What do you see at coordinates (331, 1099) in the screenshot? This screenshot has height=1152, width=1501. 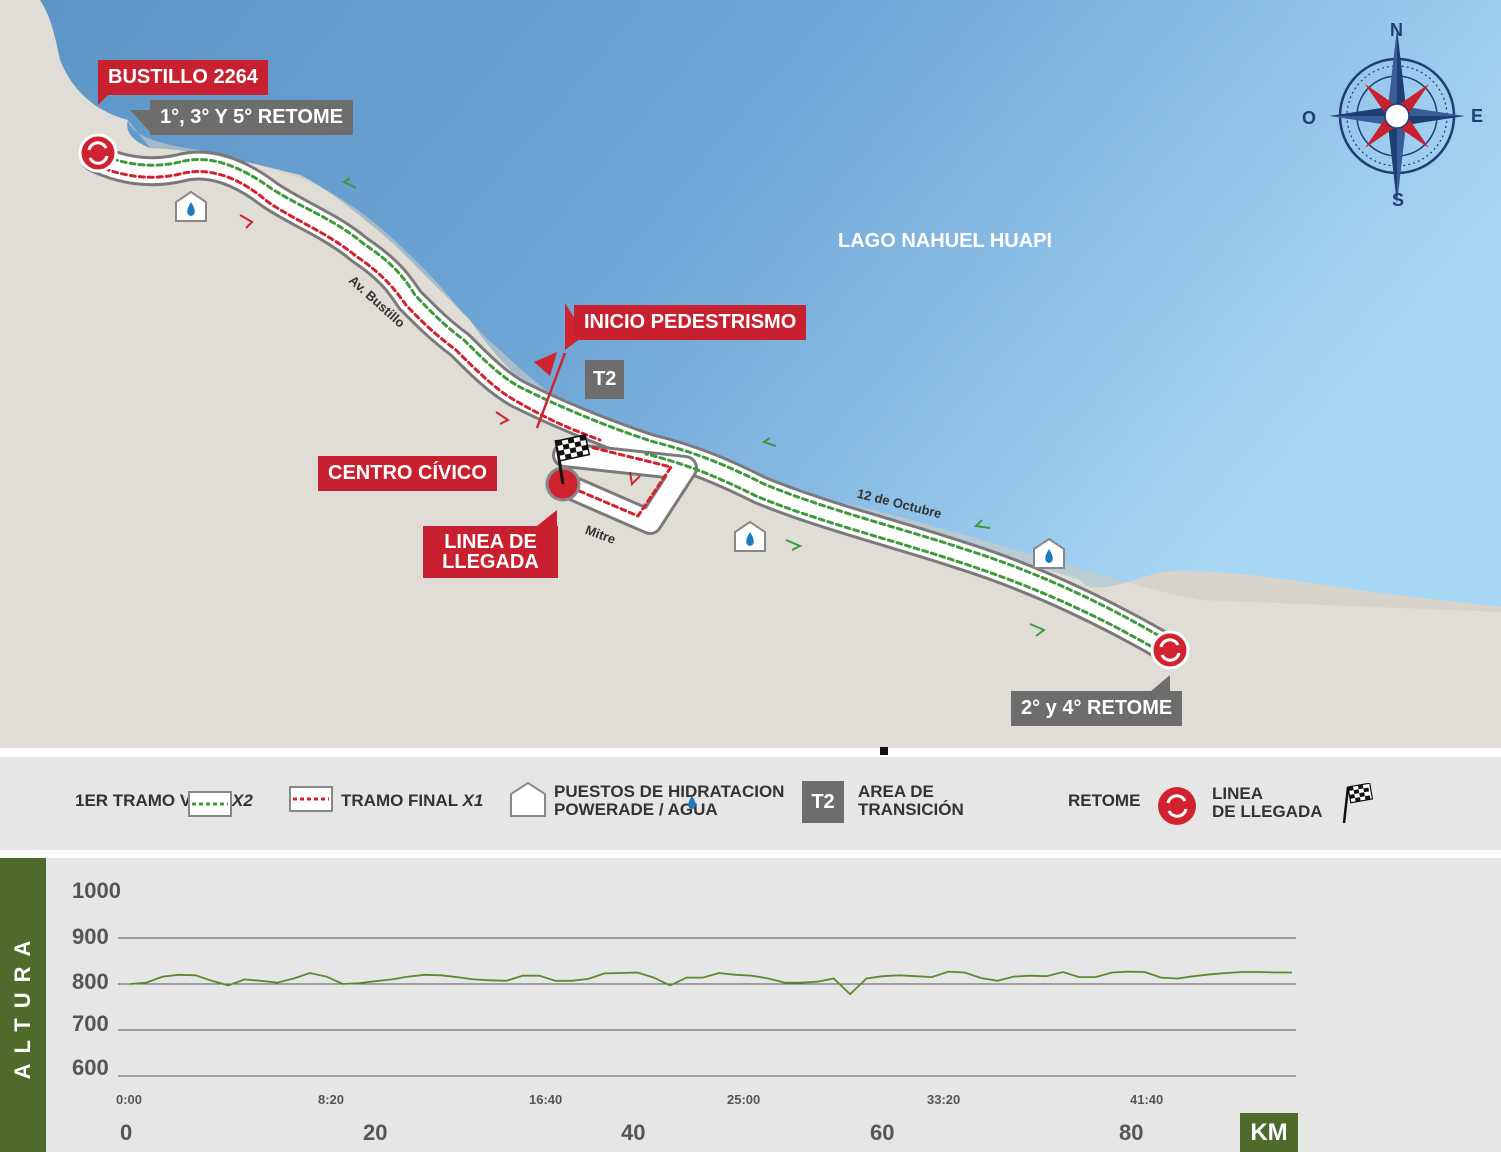 I see `time-tick-label: 8:20` at bounding box center [331, 1099].